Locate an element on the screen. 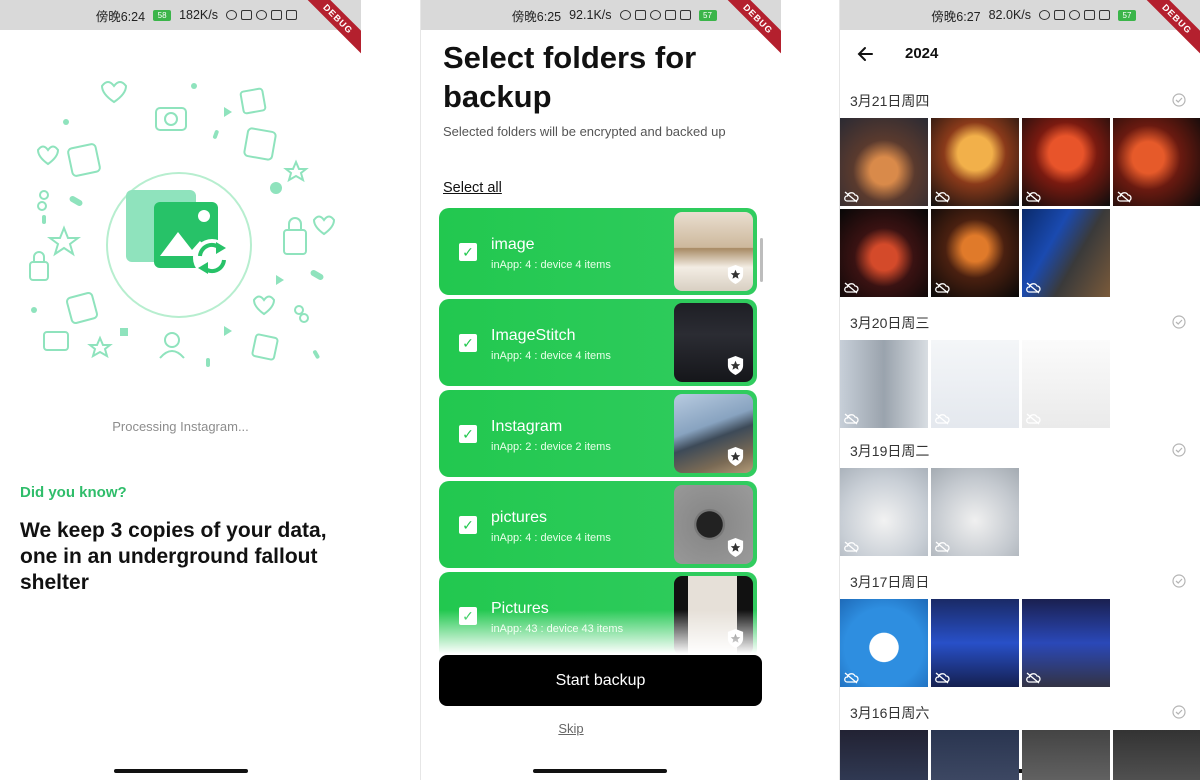 This screenshot has height=780, width=1200. date-label: 3月20日周三 is located at coordinates (890, 323).